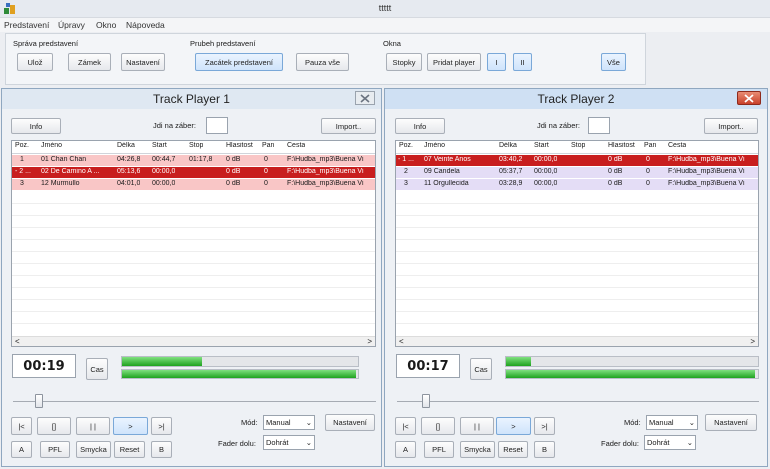 This screenshot has height=469, width=770. I want to click on fader-label: Fader dolu:, so click(620, 443).